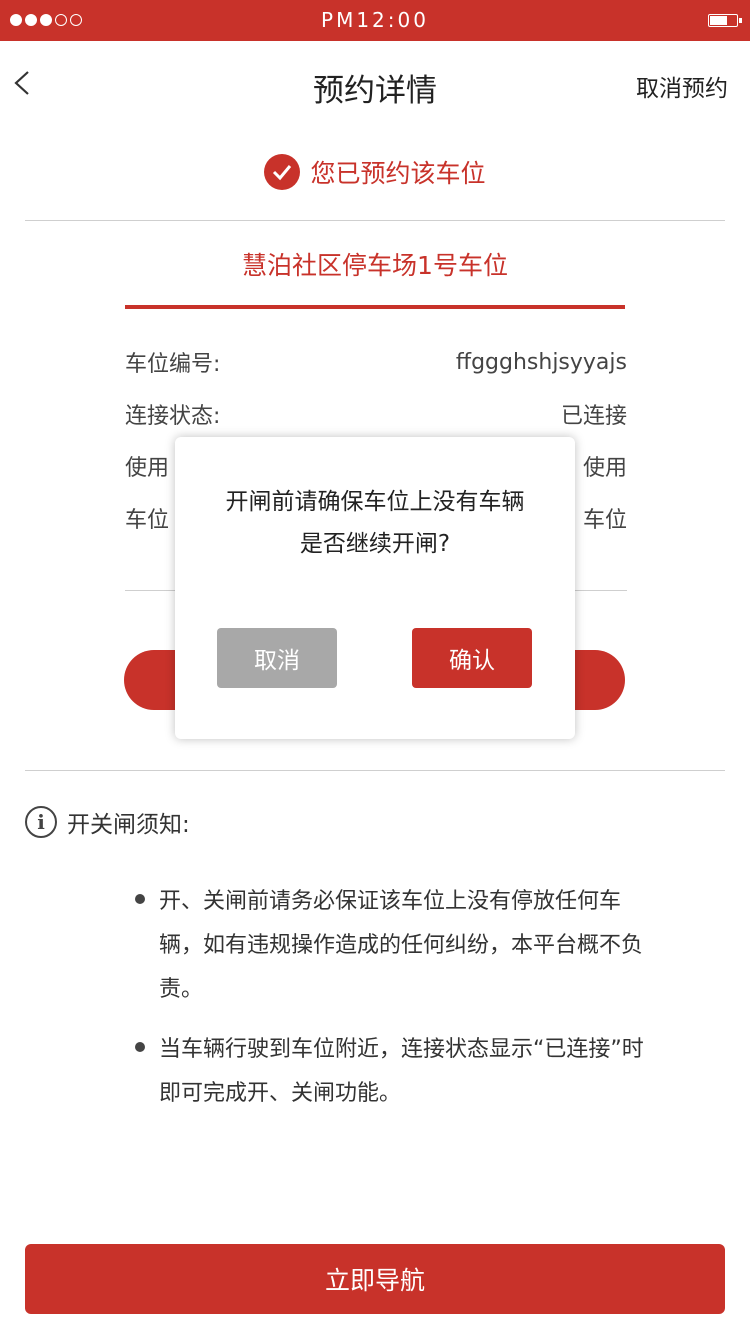 Image resolution: width=750 pixels, height=1334 pixels. I want to click on navigate-button: 立即导航, so click(375, 1279).